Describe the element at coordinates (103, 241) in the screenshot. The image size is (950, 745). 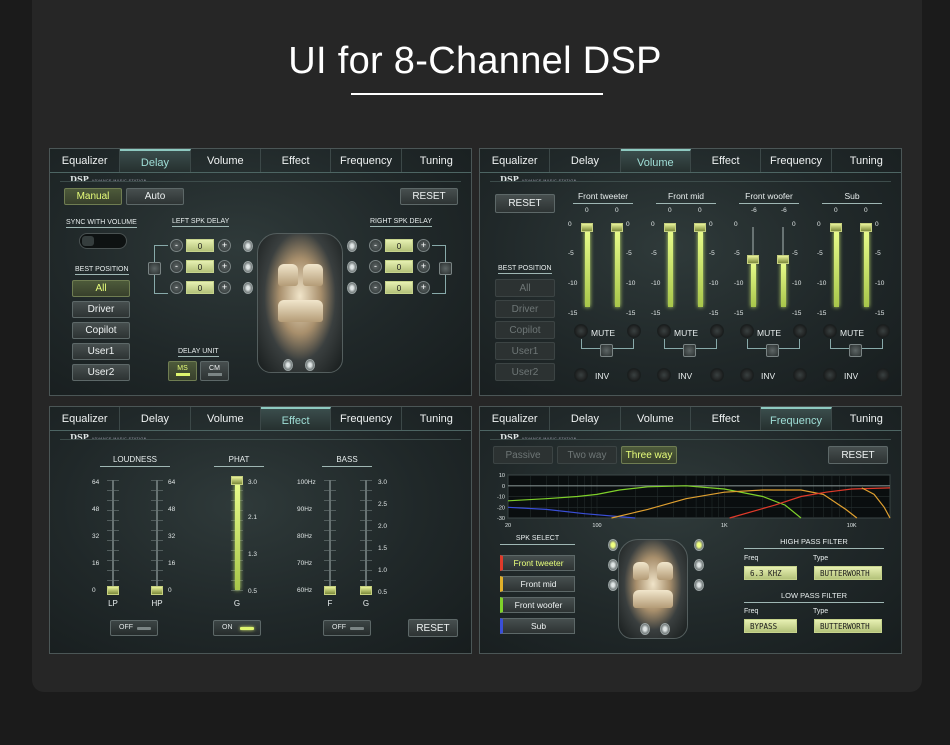
I see `sync-volume-toggle` at that location.